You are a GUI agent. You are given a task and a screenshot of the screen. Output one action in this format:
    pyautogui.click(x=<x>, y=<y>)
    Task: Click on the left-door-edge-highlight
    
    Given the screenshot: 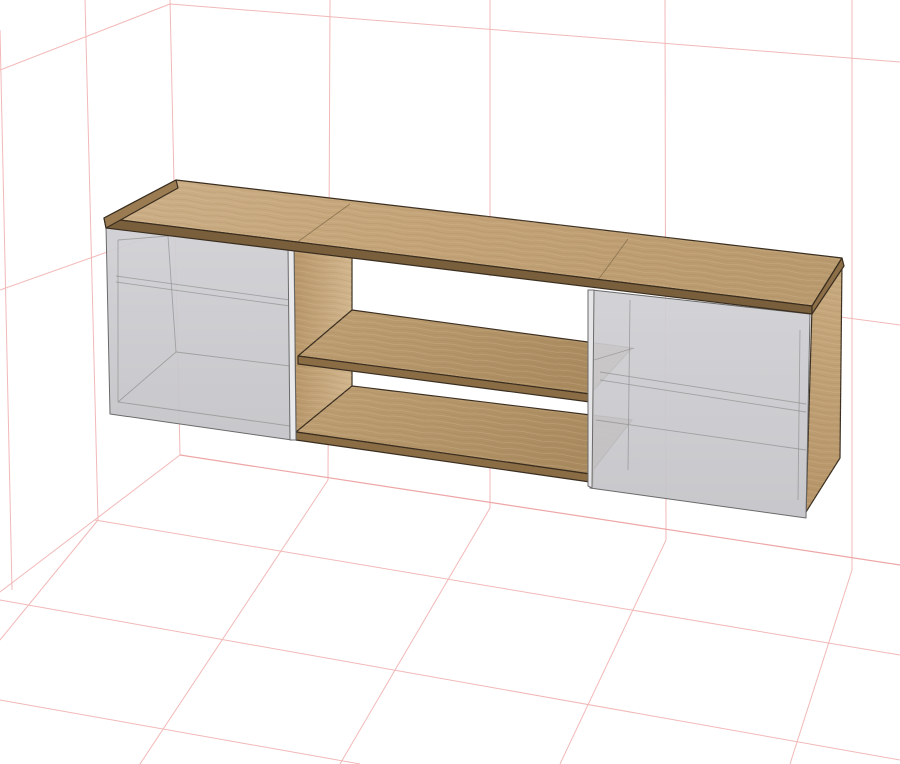 What is the action you would take?
    pyautogui.click(x=292, y=343)
    